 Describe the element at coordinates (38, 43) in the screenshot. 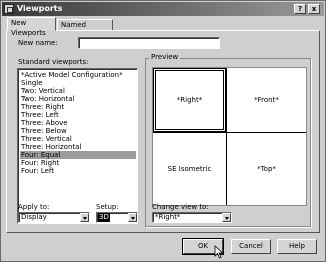

I see `new-name-label: New name:` at that location.